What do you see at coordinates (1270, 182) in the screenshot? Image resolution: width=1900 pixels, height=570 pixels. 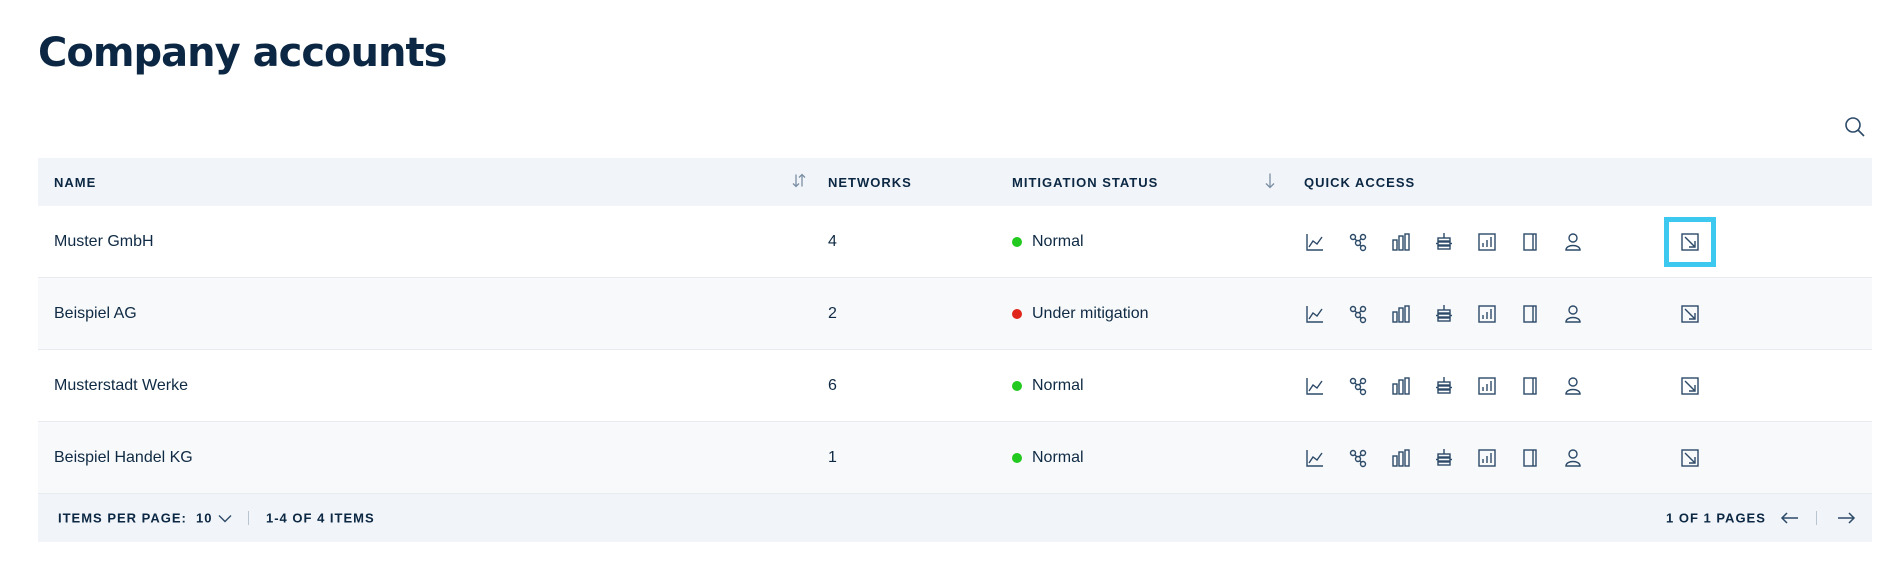 I see `sort-status-icon` at bounding box center [1270, 182].